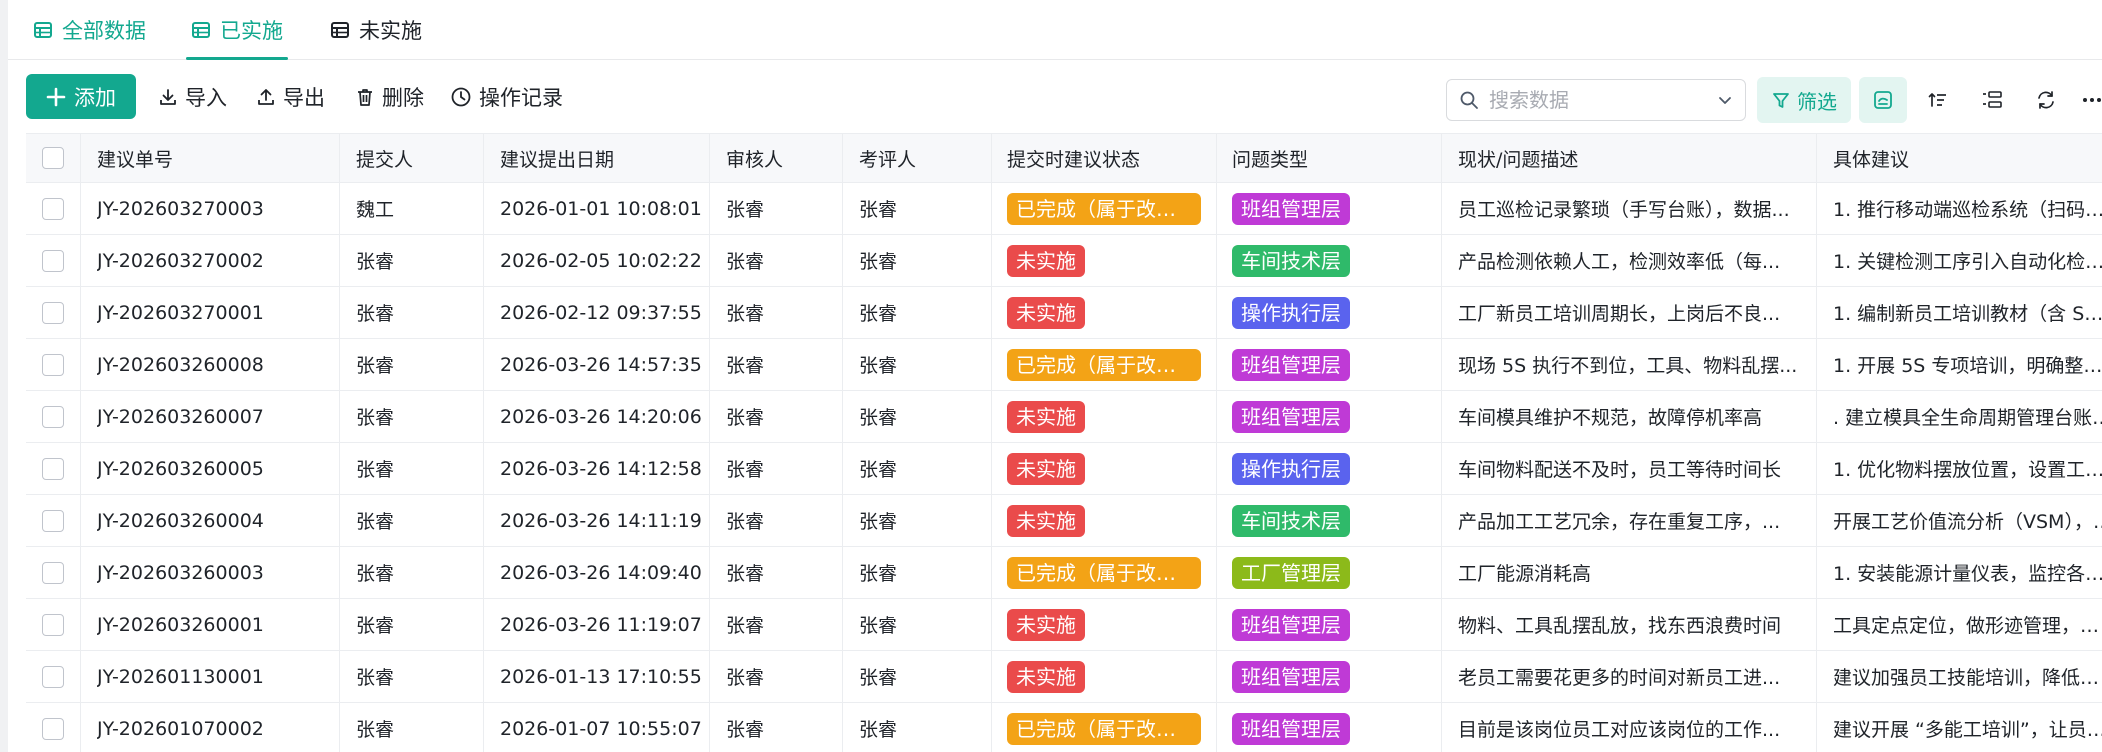 Image resolution: width=2102 pixels, height=752 pixels. I want to click on submit-date-text: 2026-01-13 17:10:55, so click(601, 676).